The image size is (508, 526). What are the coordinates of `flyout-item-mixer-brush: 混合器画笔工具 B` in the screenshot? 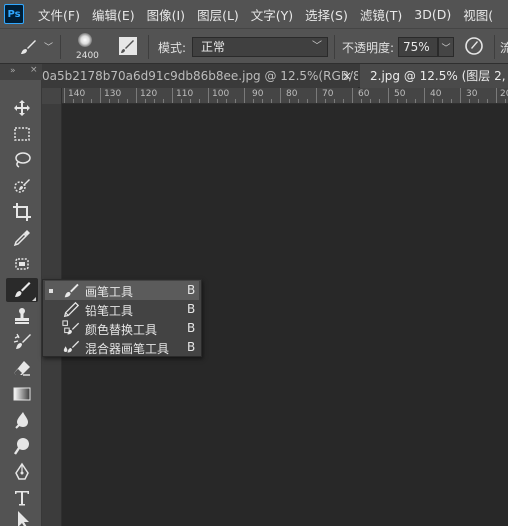 It's located at (122, 347).